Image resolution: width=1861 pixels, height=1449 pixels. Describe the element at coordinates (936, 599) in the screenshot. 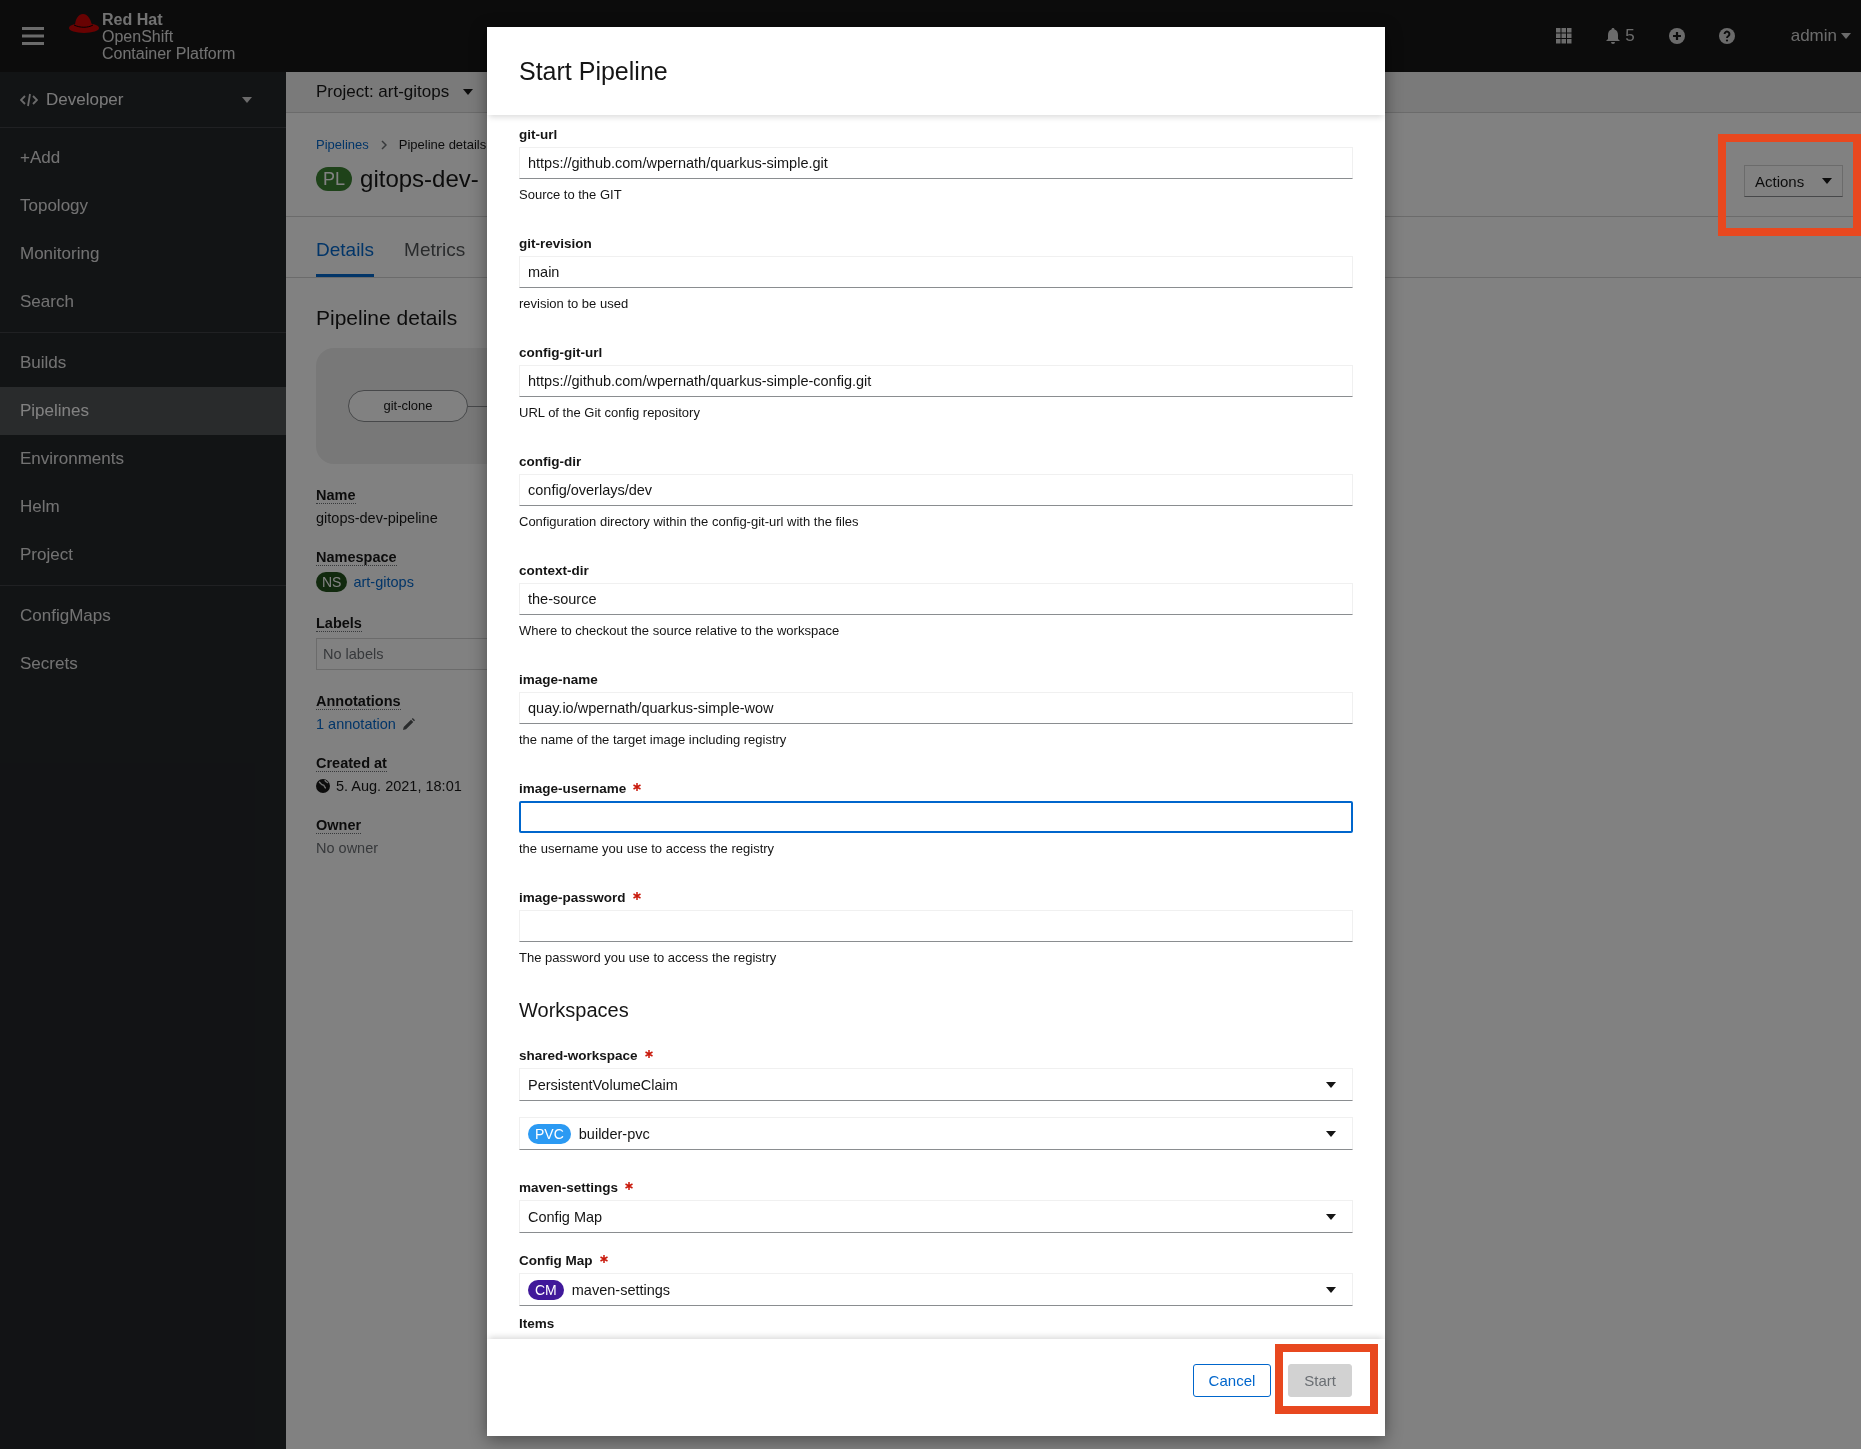

I see `text-input: the-source` at that location.